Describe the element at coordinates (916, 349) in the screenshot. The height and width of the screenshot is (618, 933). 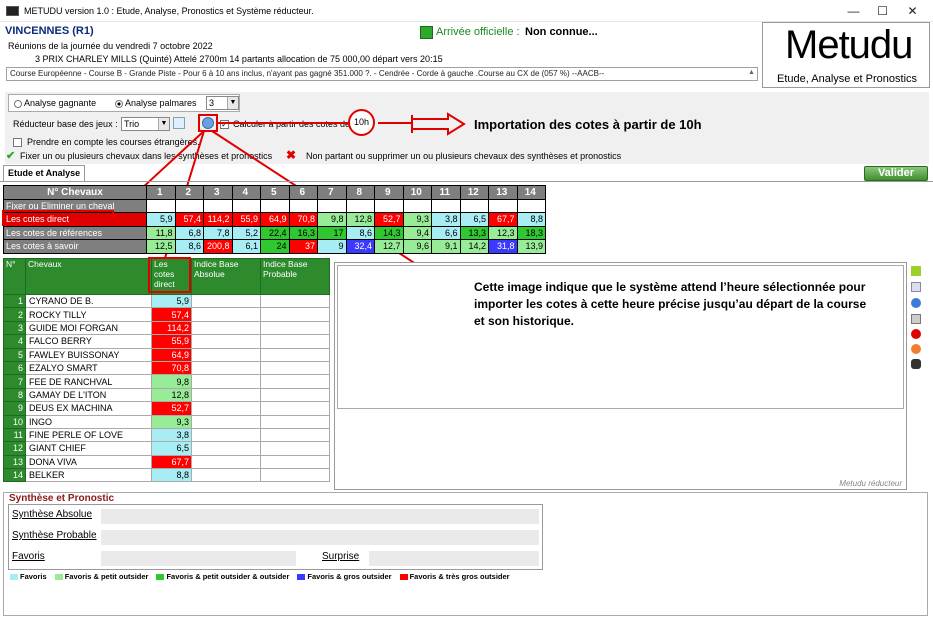
I see `refresh-icon` at that location.